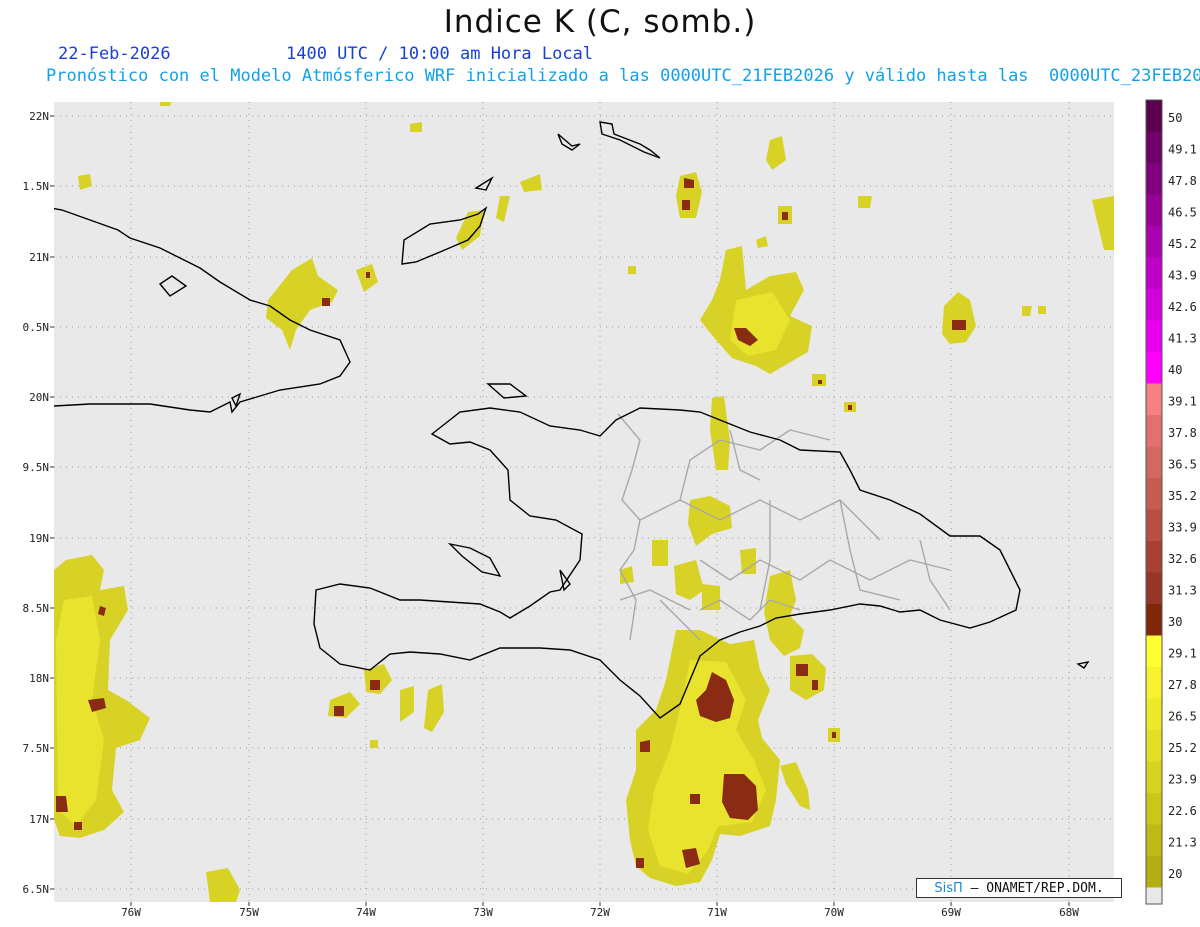 The image size is (1200, 927). Describe the element at coordinates (1182, 150) in the screenshot. I see `colorbar-label: 49.1` at that location.